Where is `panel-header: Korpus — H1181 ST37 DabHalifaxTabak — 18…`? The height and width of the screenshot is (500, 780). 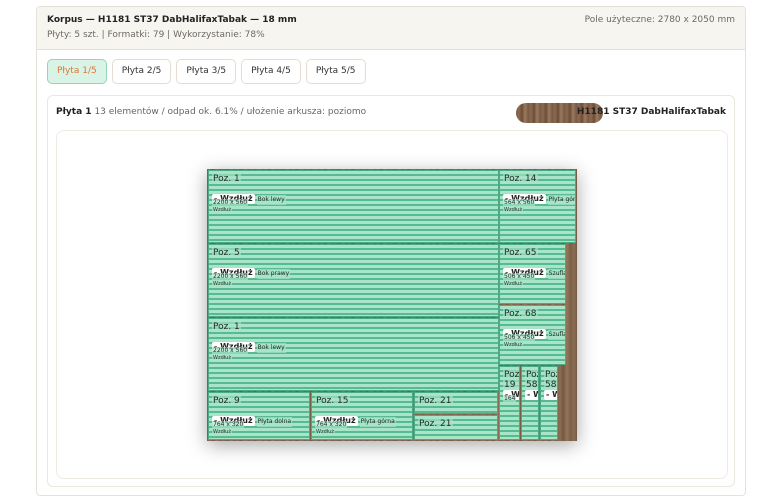 panel-header: Korpus — H1181 ST37 DabHalifaxTabak — 18… is located at coordinates (391, 28).